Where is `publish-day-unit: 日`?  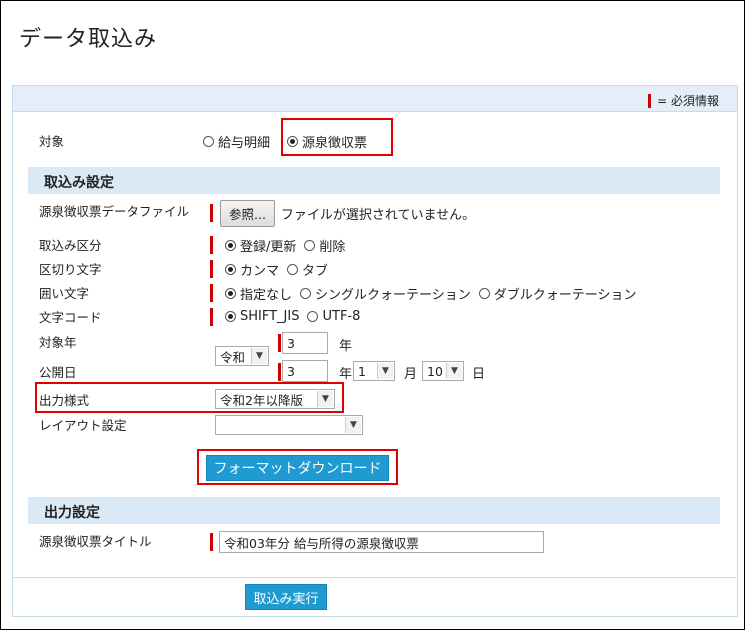
publish-day-unit: 日 is located at coordinates (479, 374).